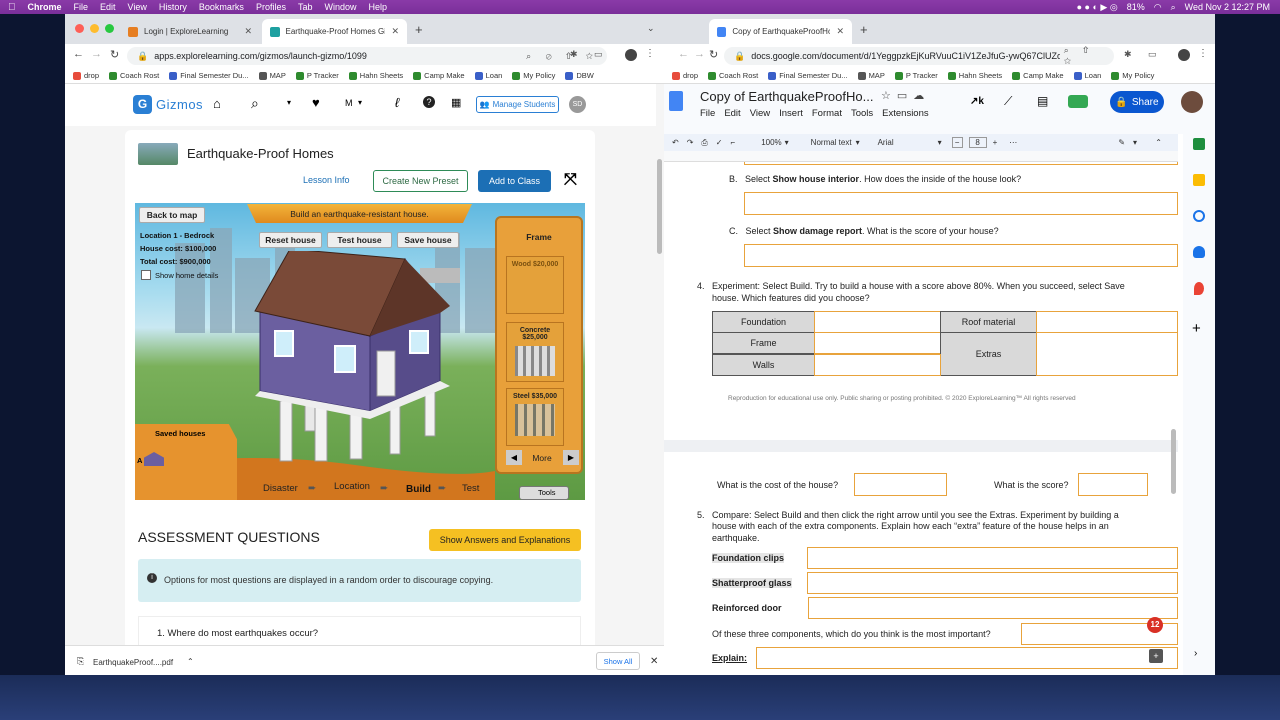 The height and width of the screenshot is (720, 1280). Describe the element at coordinates (1137, 102) in the screenshot. I see `share-button: 🔒 Share` at that location.